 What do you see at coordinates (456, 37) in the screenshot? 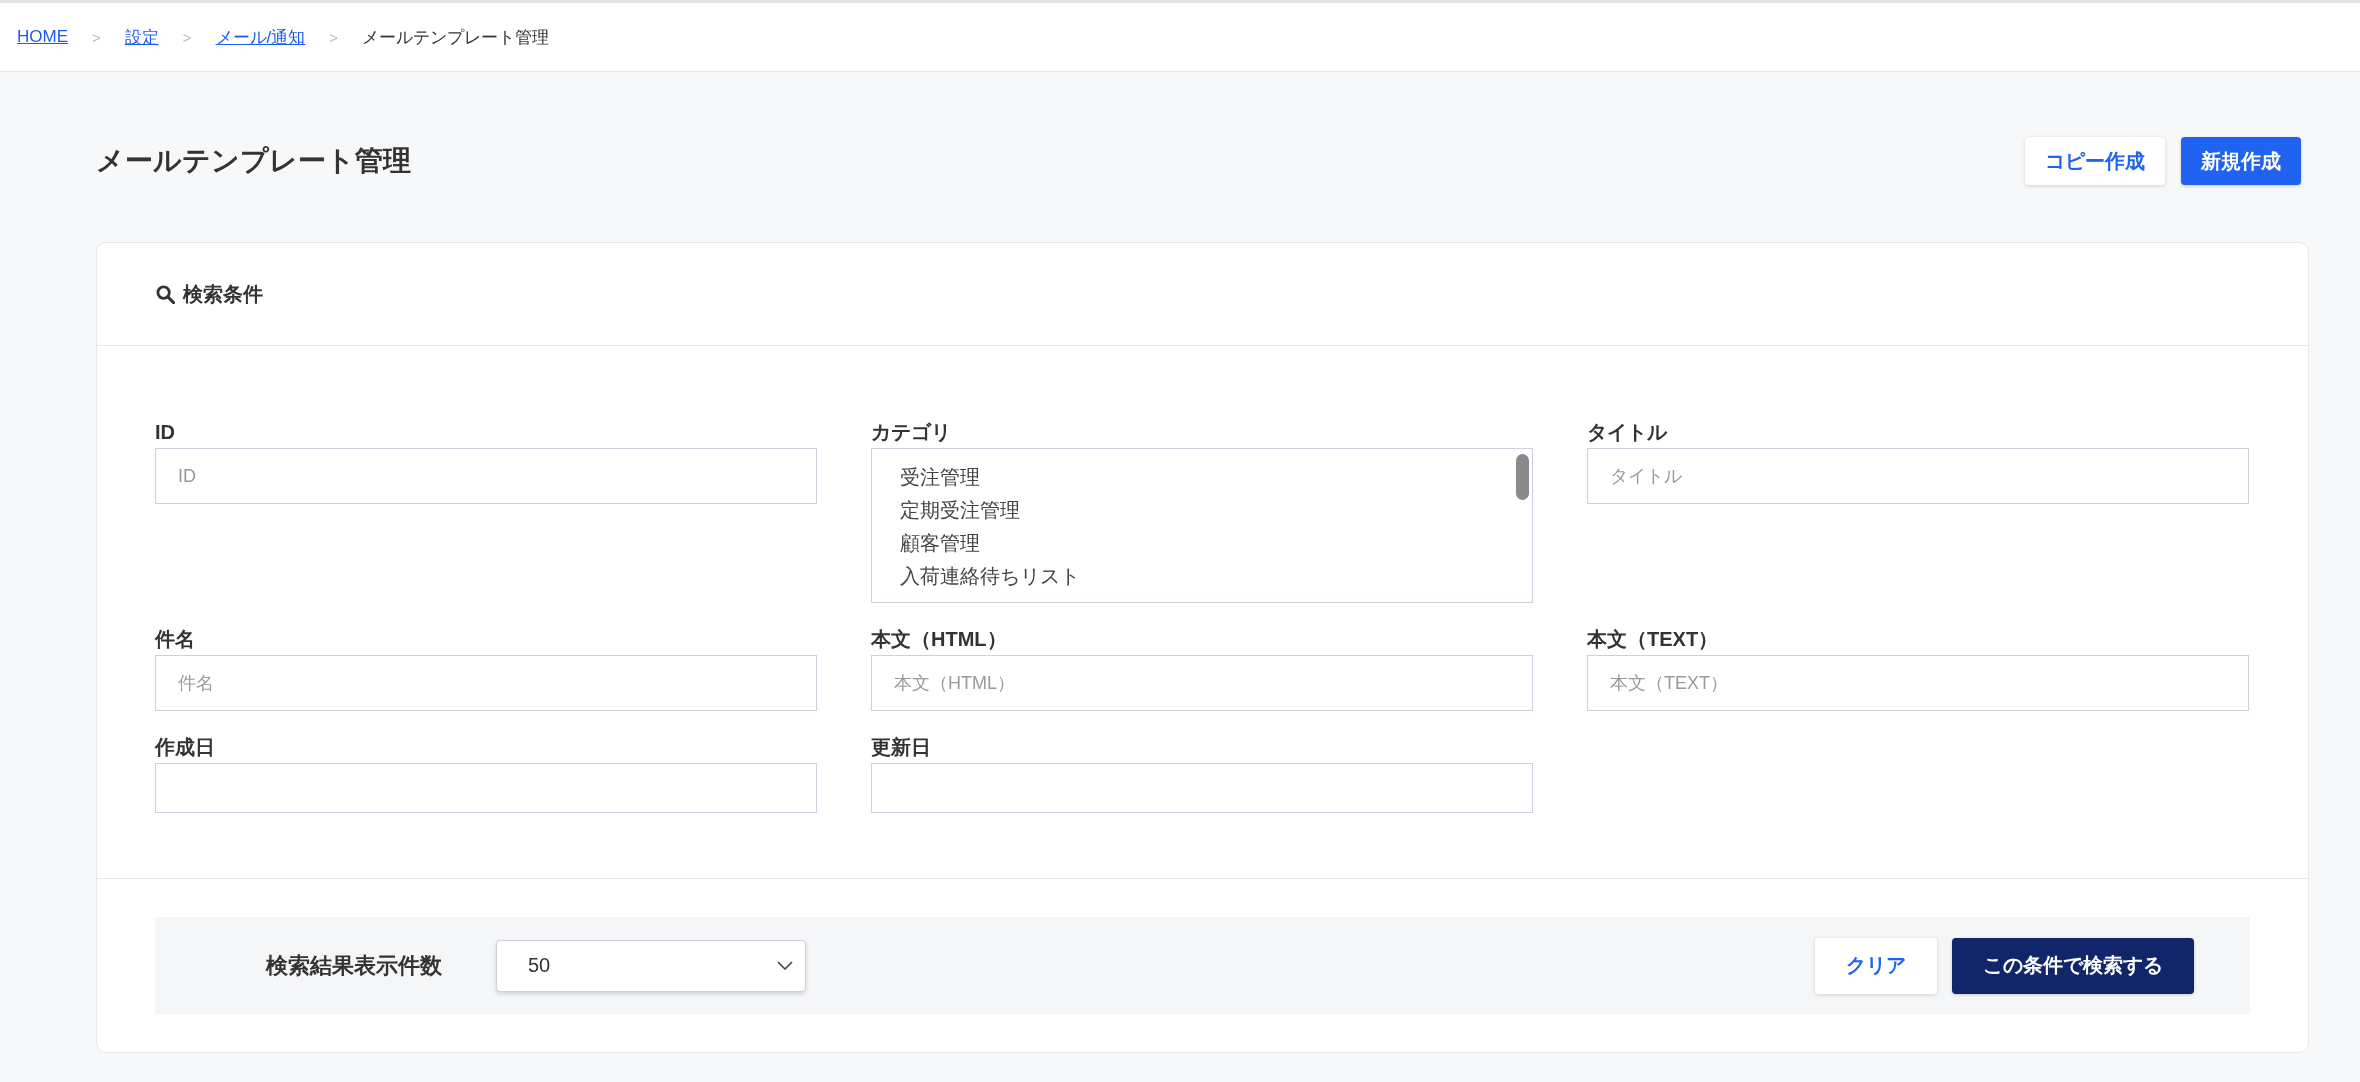
I see `breadcrumb-current: メールテンプレート管理` at bounding box center [456, 37].